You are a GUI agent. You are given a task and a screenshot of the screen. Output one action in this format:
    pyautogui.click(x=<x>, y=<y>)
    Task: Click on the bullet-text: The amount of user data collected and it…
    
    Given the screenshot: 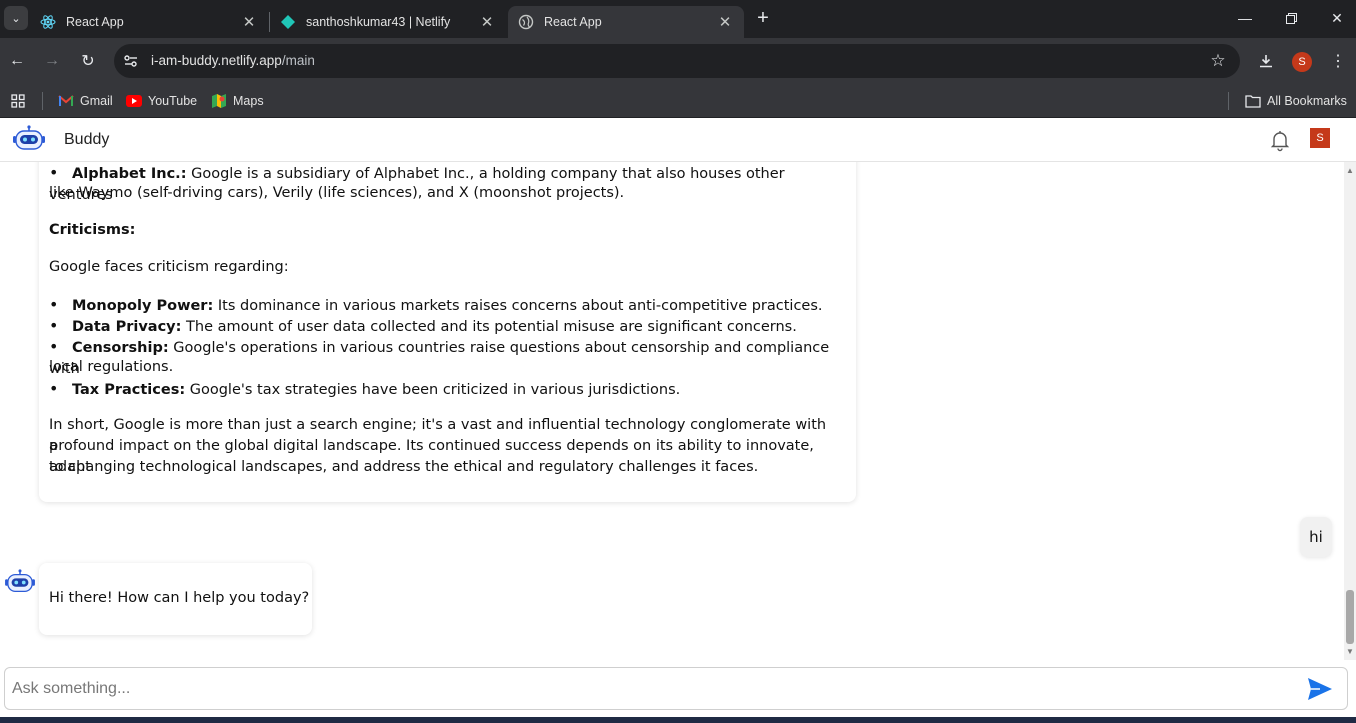 What is the action you would take?
    pyautogui.click(x=489, y=327)
    